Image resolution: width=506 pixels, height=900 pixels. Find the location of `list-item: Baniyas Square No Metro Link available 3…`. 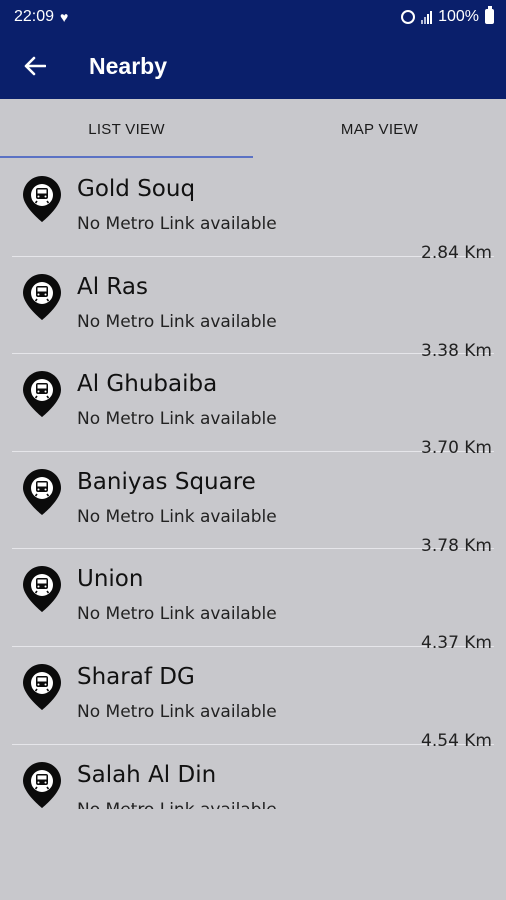

list-item: Baniyas Square No Metro Link available 3… is located at coordinates (253, 504).